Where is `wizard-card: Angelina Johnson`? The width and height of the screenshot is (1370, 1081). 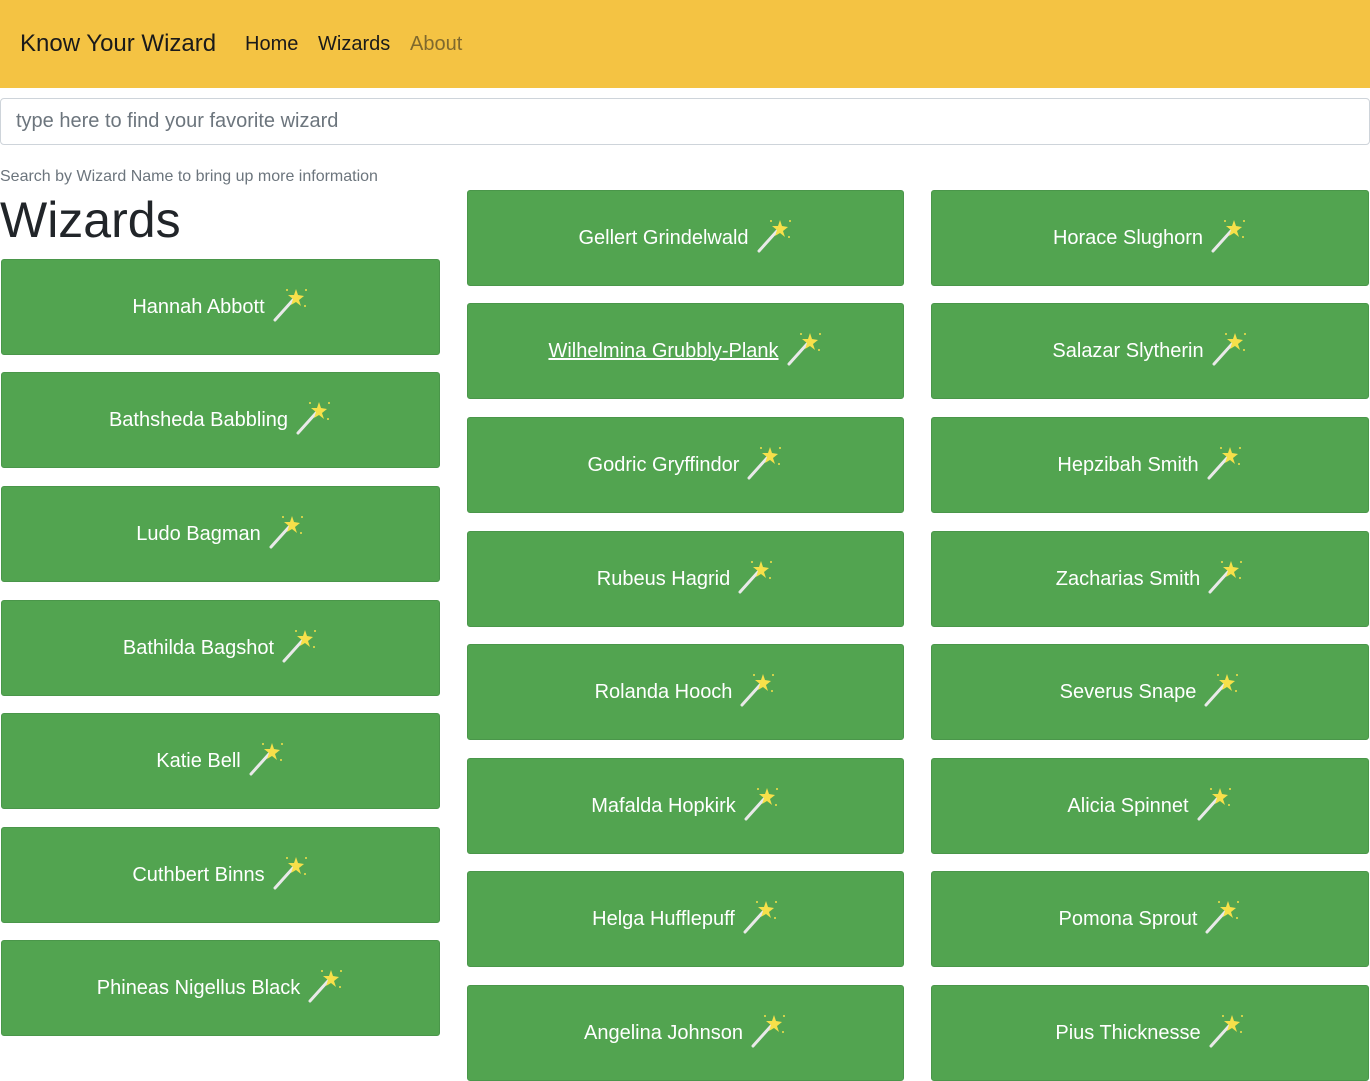
wizard-card: Angelina Johnson is located at coordinates (685, 1033).